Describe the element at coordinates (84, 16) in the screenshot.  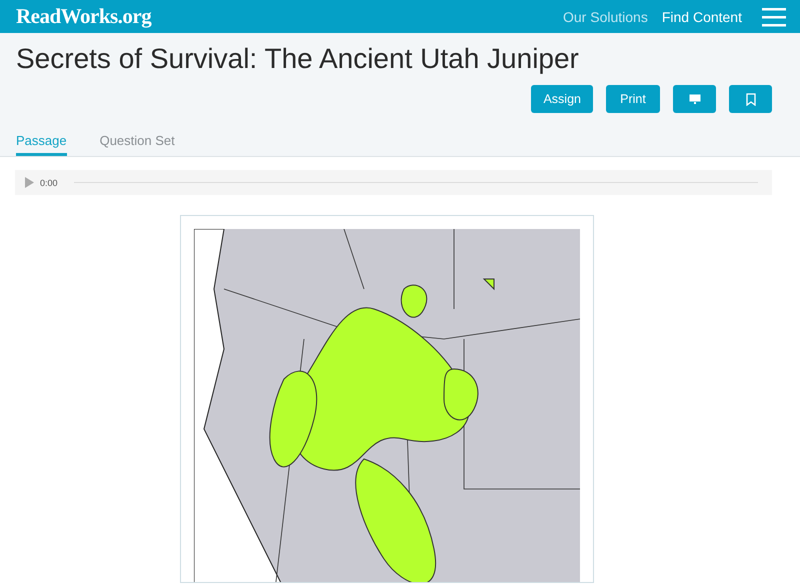
I see `logo: ReadWorks.org` at that location.